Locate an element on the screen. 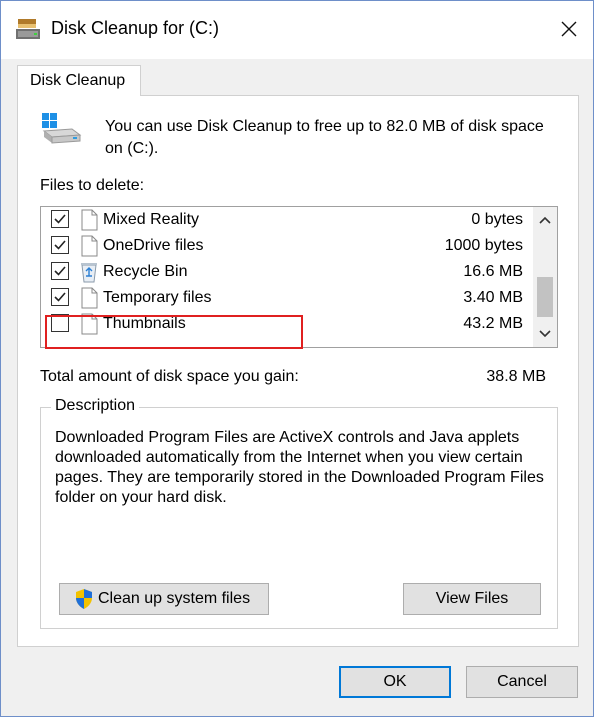 Image resolution: width=594 pixels, height=717 pixels. list-item: Recycle Bin 16.6 MB is located at coordinates (287, 272).